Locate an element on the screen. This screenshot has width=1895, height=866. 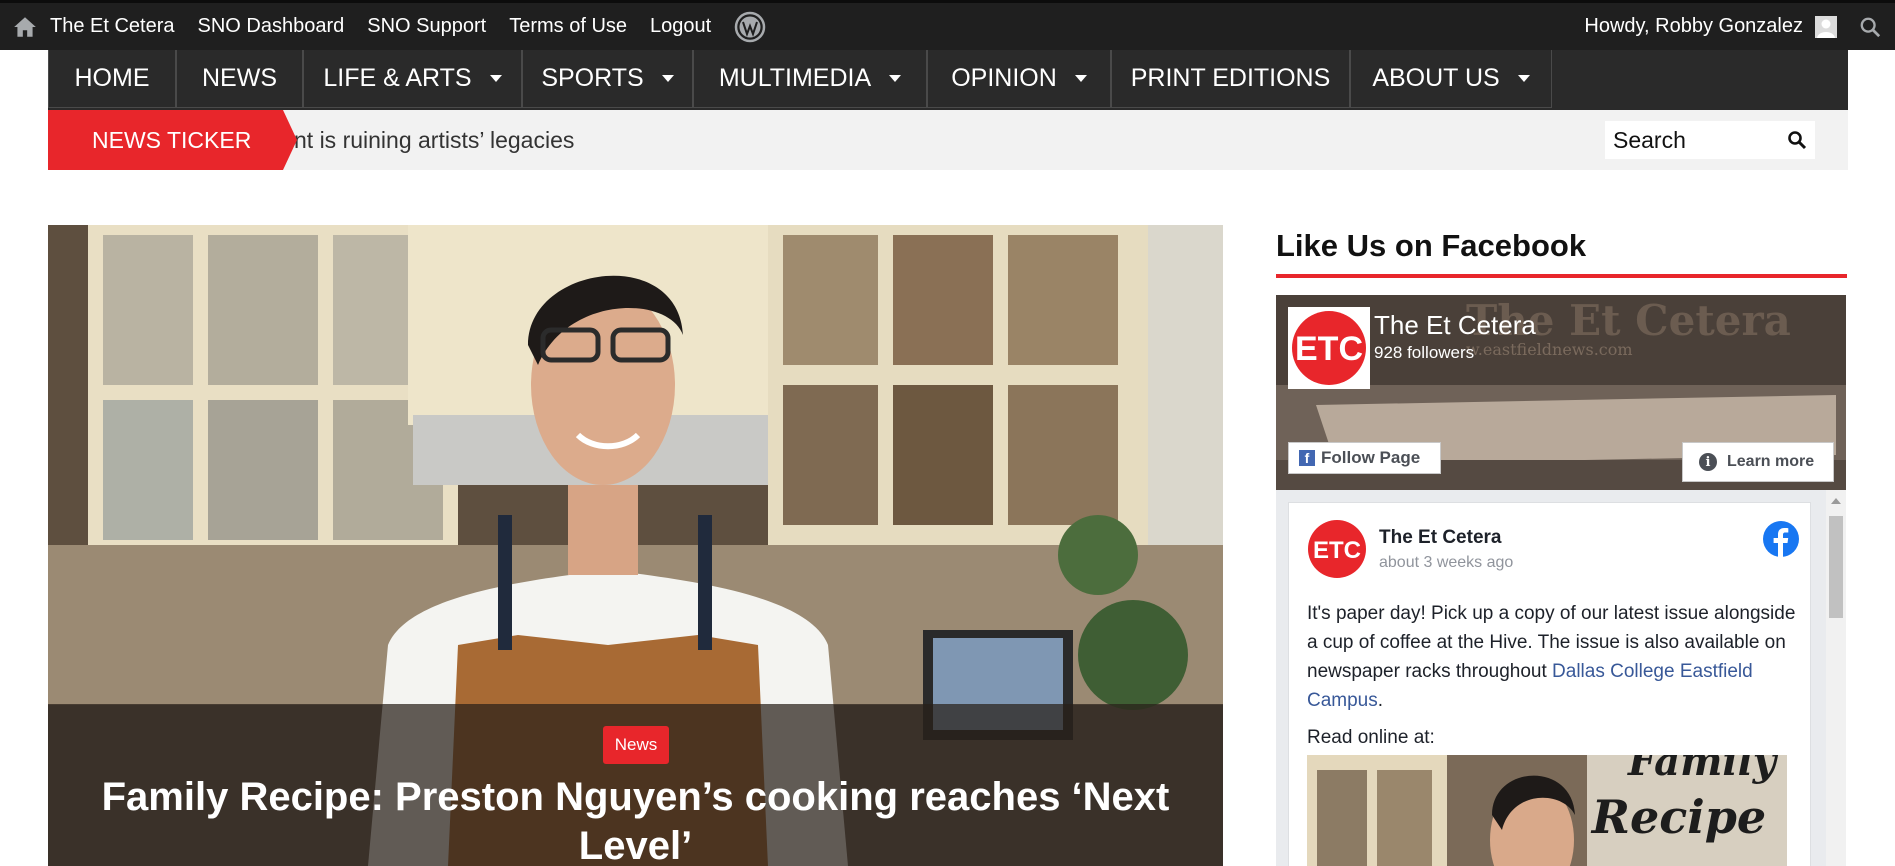
search-box is located at coordinates (1710, 140).